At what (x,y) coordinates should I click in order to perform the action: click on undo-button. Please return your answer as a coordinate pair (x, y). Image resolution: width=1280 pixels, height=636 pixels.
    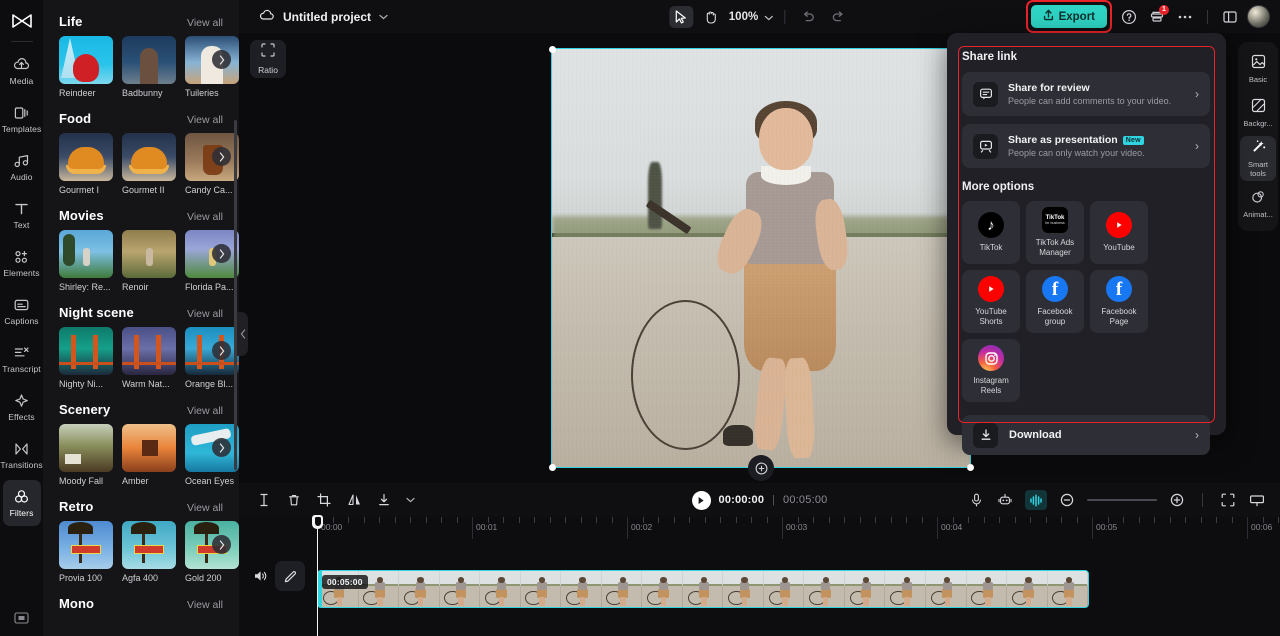
    Looking at the image, I should click on (808, 17).